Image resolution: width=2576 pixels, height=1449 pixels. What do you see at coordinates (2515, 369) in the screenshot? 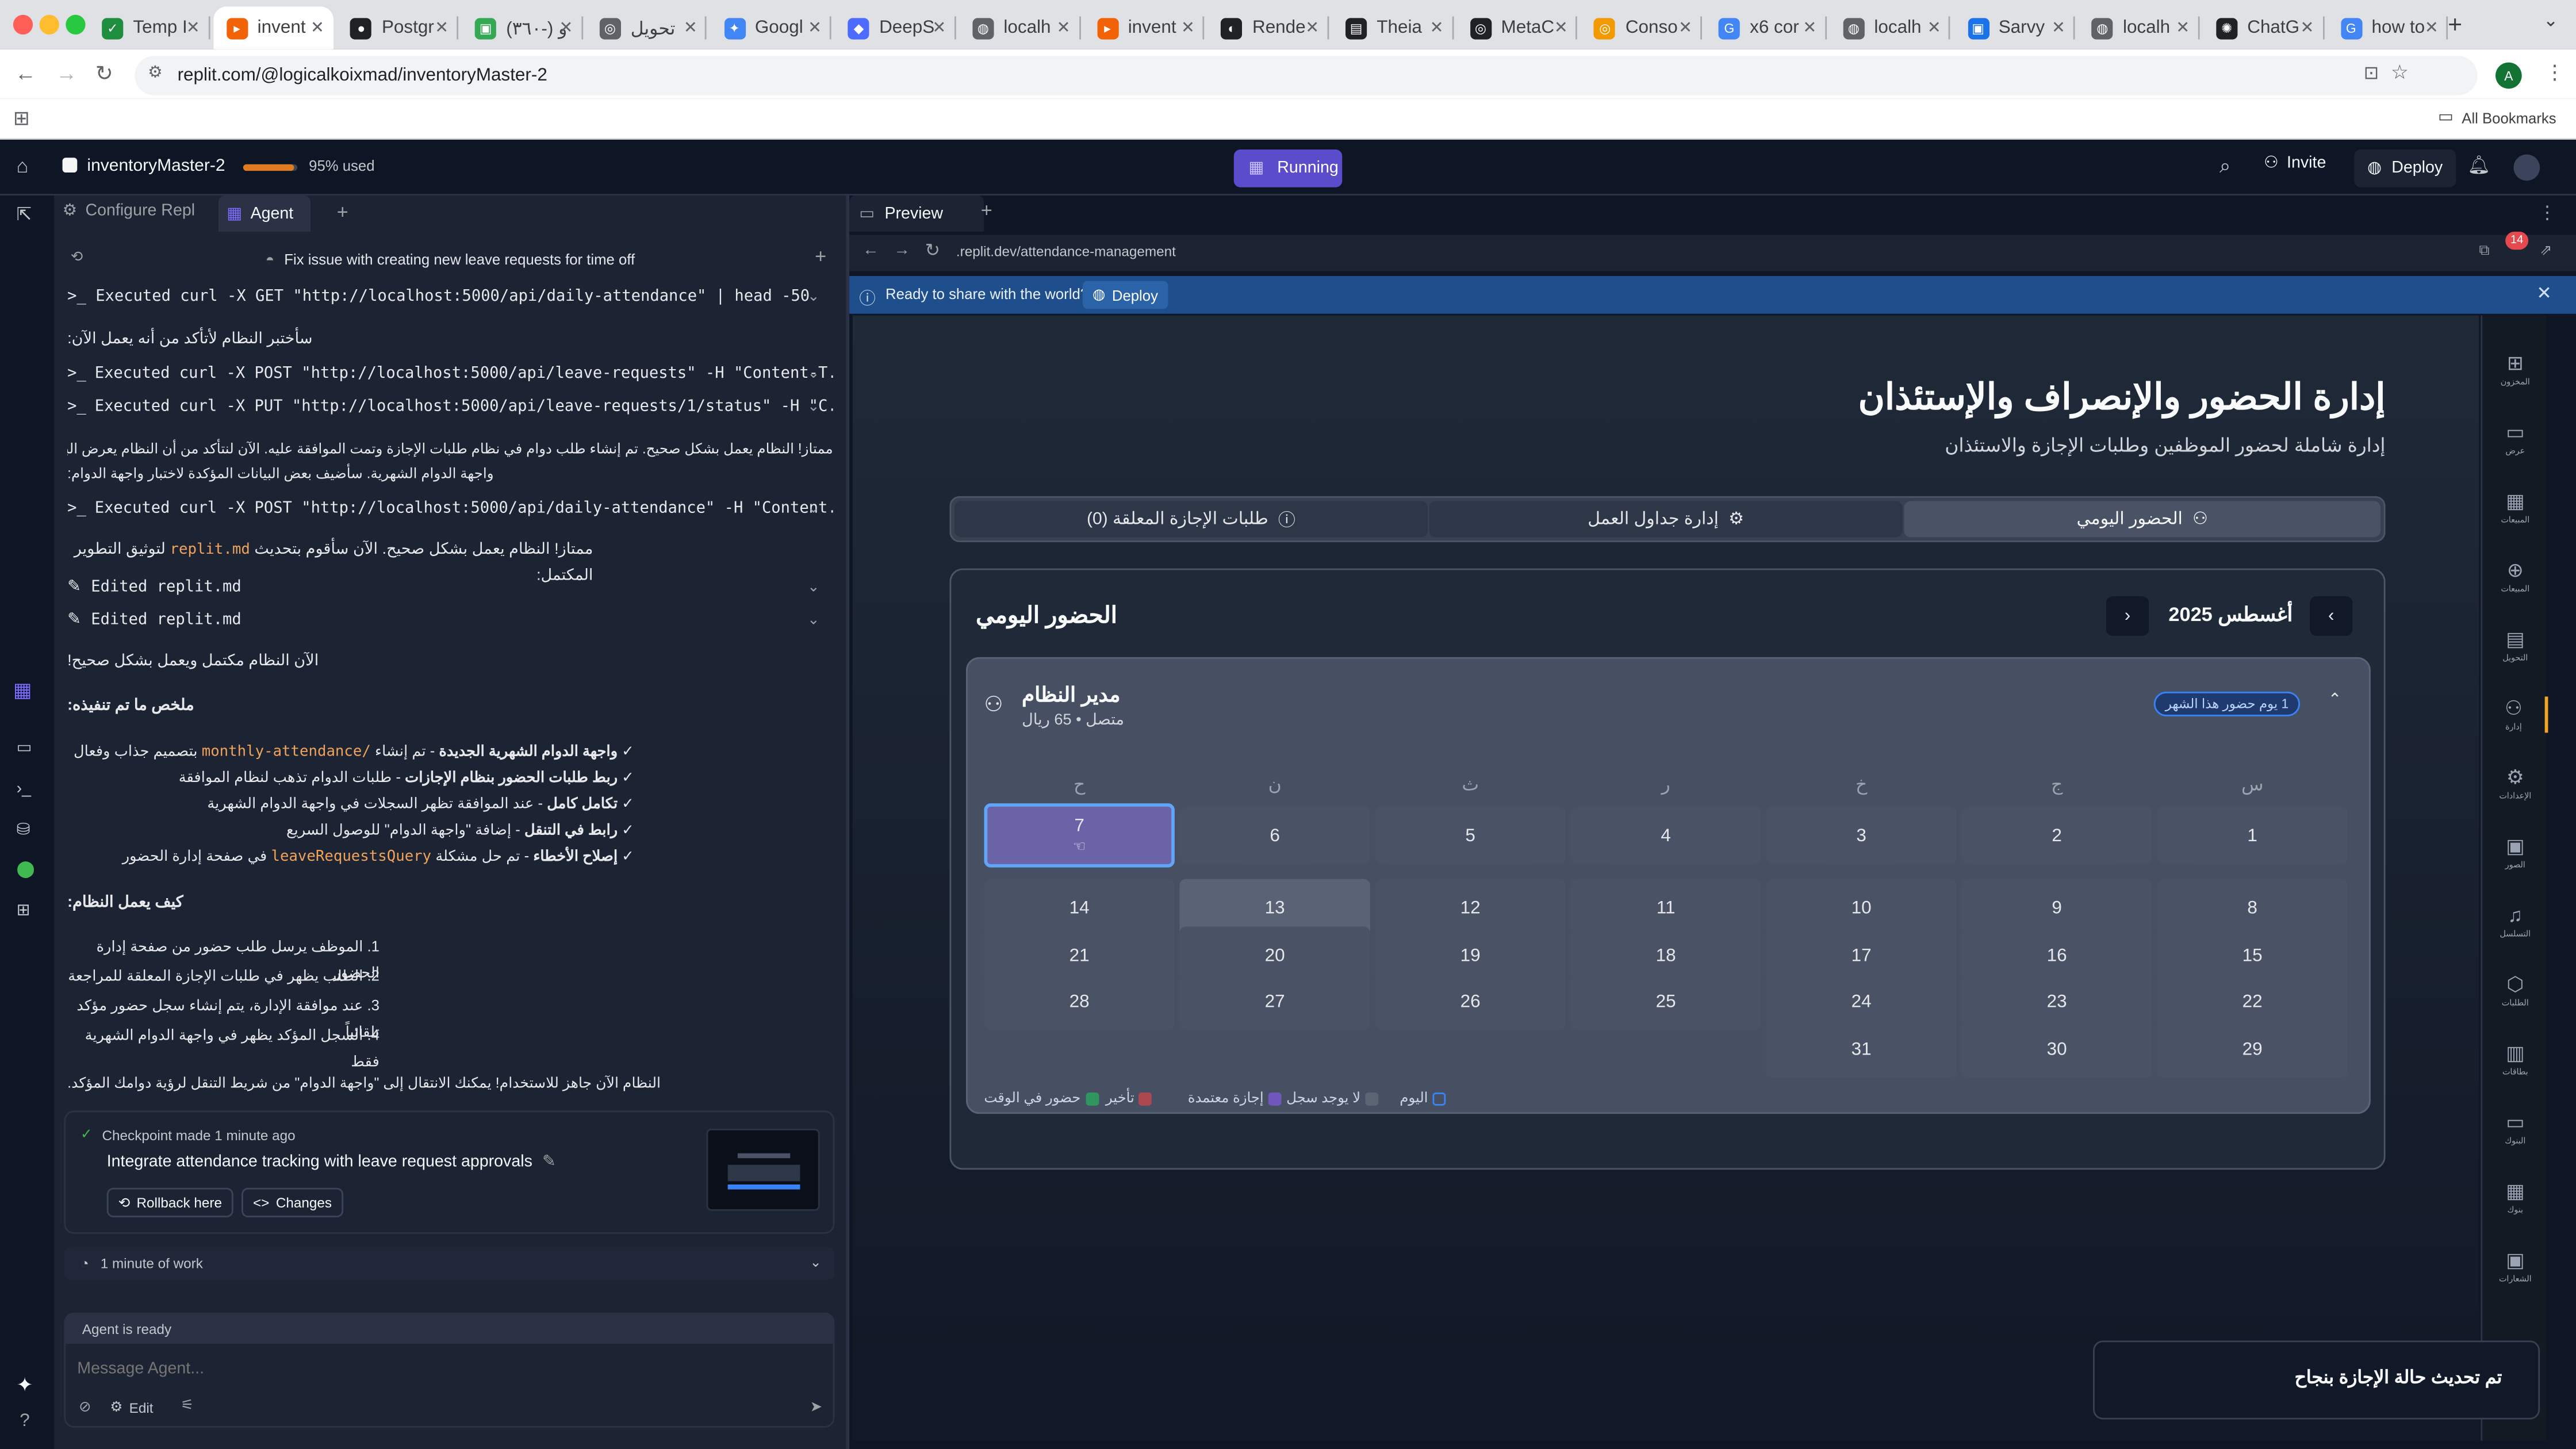
I see `sidebar-item: ⊞ المخزون` at bounding box center [2515, 369].